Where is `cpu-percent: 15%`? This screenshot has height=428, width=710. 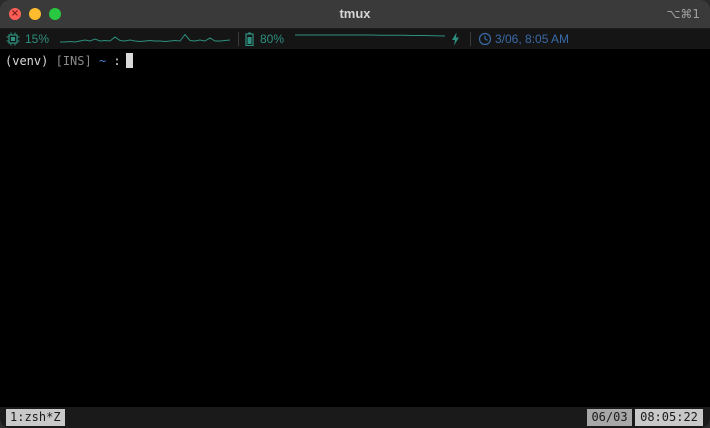 cpu-percent: 15% is located at coordinates (37, 39).